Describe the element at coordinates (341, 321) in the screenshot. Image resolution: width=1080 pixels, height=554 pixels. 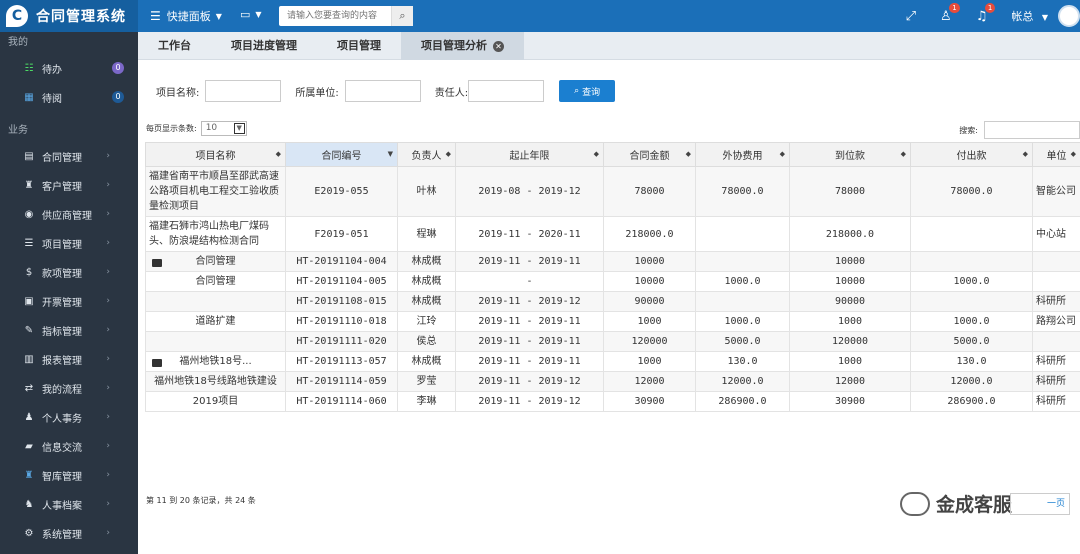
I see `cell-code: HT-20191110-018` at that location.